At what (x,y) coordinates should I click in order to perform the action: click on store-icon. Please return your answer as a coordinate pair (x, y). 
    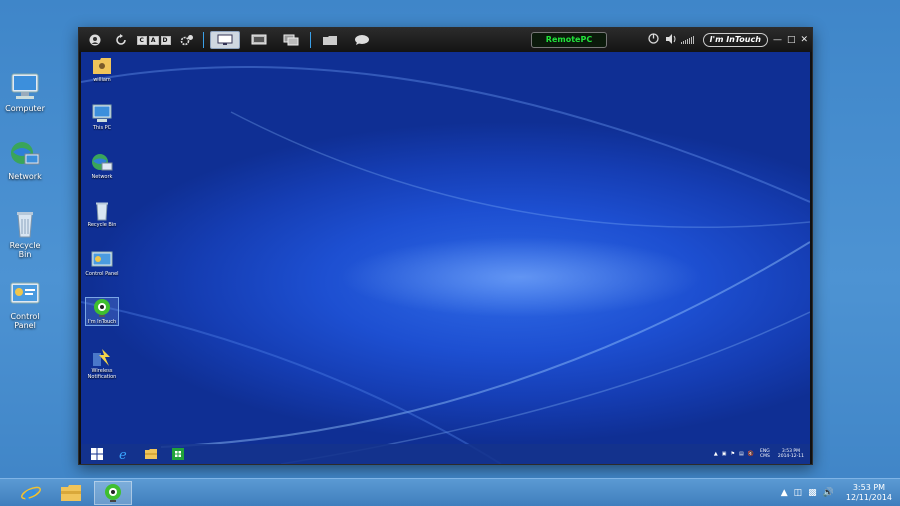
    Looking at the image, I should click on (178, 454).